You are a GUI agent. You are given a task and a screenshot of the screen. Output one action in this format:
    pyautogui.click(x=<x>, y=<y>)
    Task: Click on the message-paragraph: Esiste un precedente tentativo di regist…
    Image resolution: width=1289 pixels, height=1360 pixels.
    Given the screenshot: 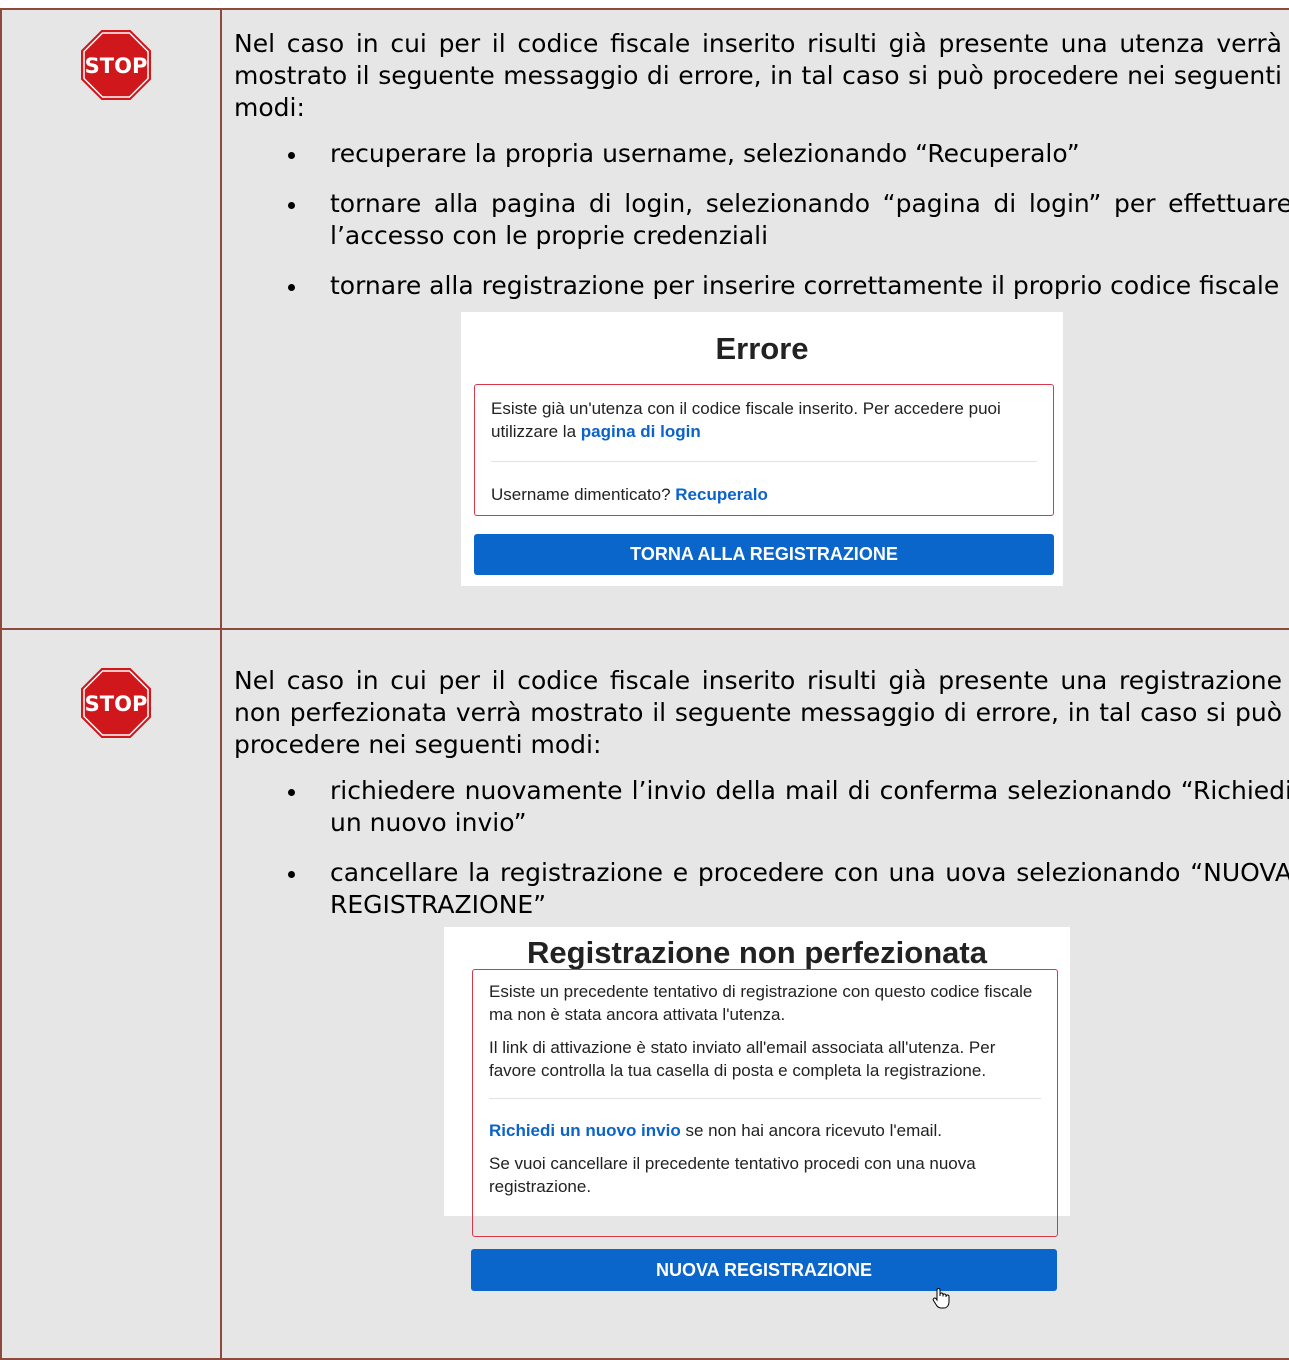 What is the action you would take?
    pyautogui.click(x=761, y=1003)
    